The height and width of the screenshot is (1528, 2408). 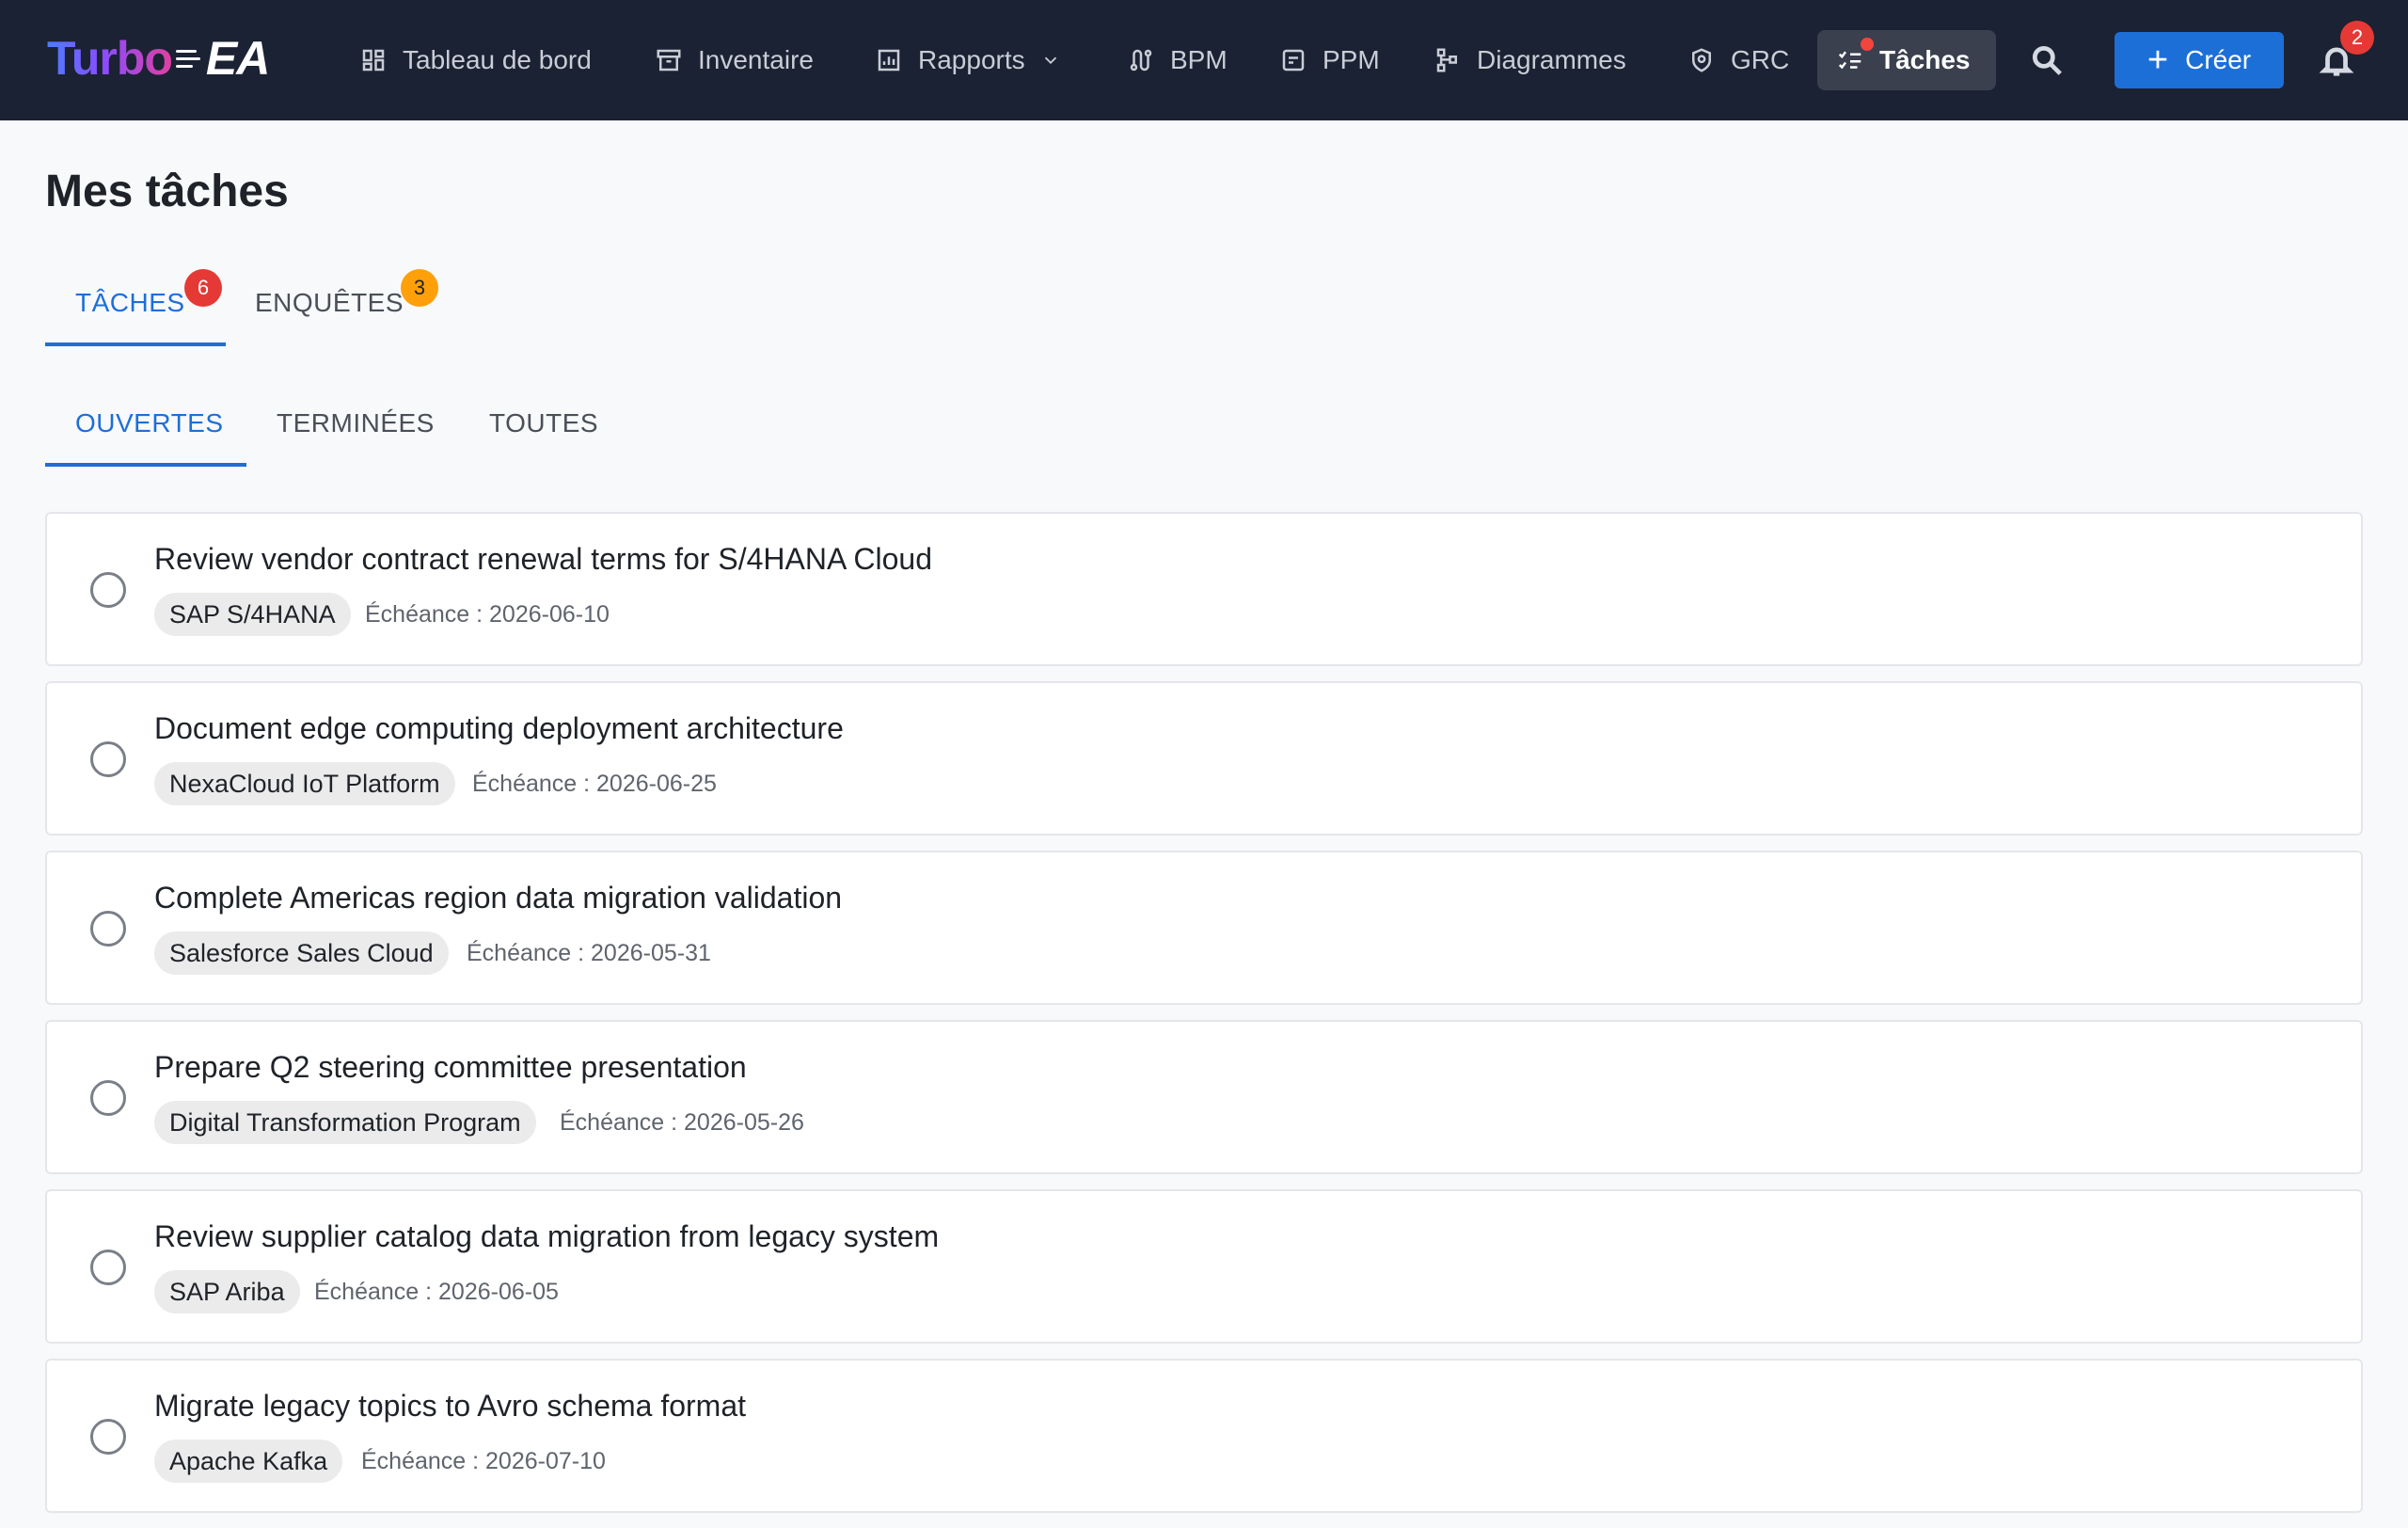 What do you see at coordinates (2219, 59) in the screenshot?
I see `create-button-label: Créer` at bounding box center [2219, 59].